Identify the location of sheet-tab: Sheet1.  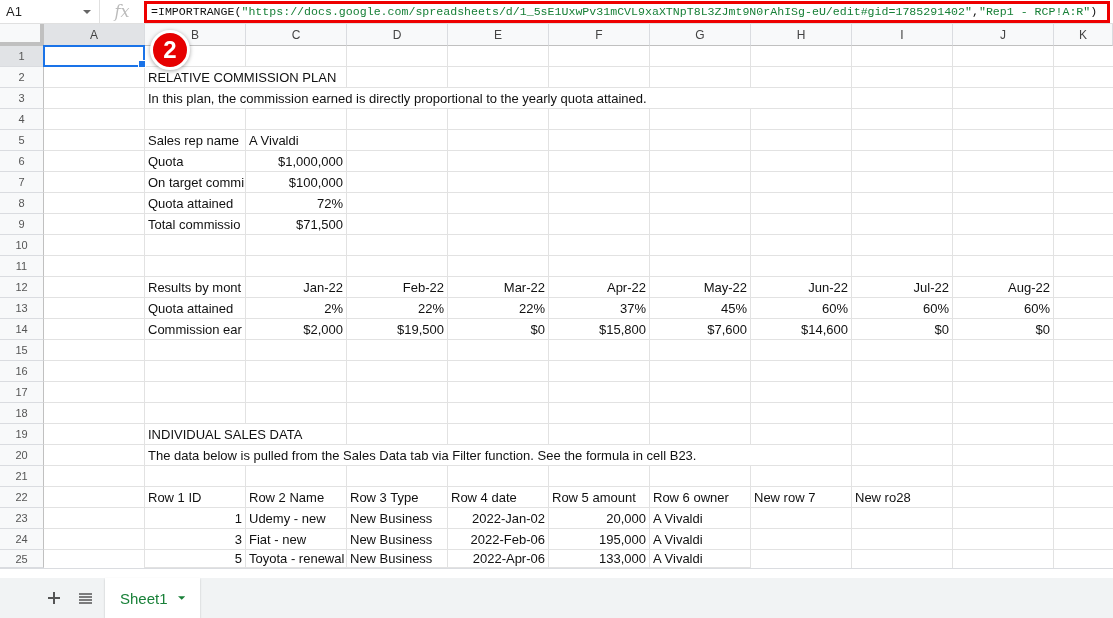
(152, 598).